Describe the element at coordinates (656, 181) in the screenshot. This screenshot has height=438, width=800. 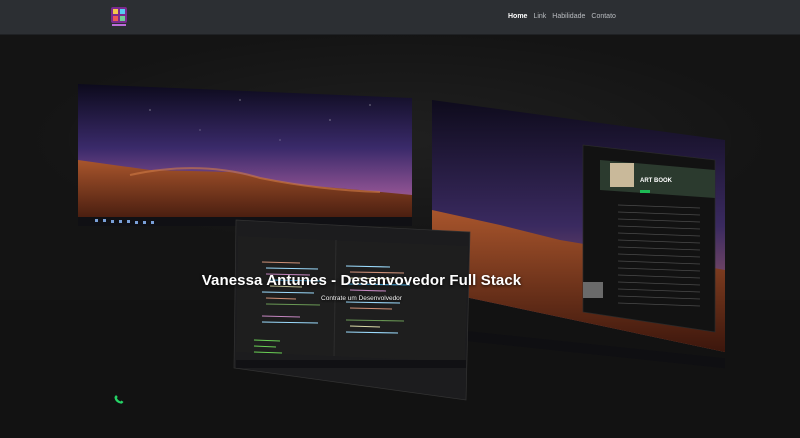
I see `svg-text: ART BOOK` at that location.